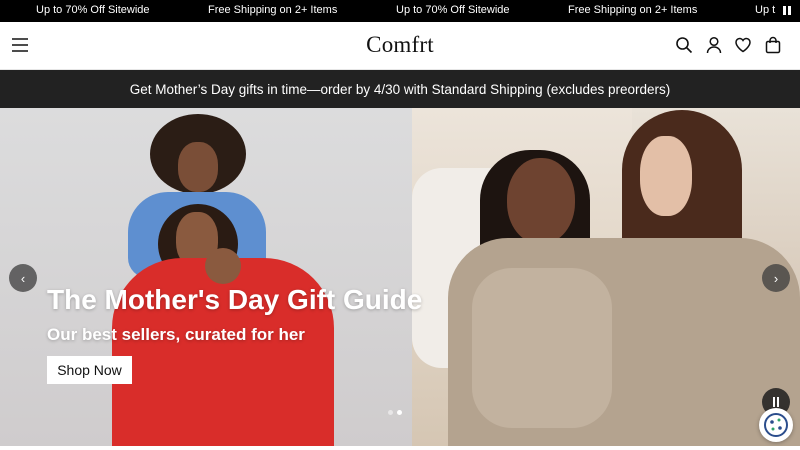 The image size is (800, 450). I want to click on search-icon, so click(685, 46).